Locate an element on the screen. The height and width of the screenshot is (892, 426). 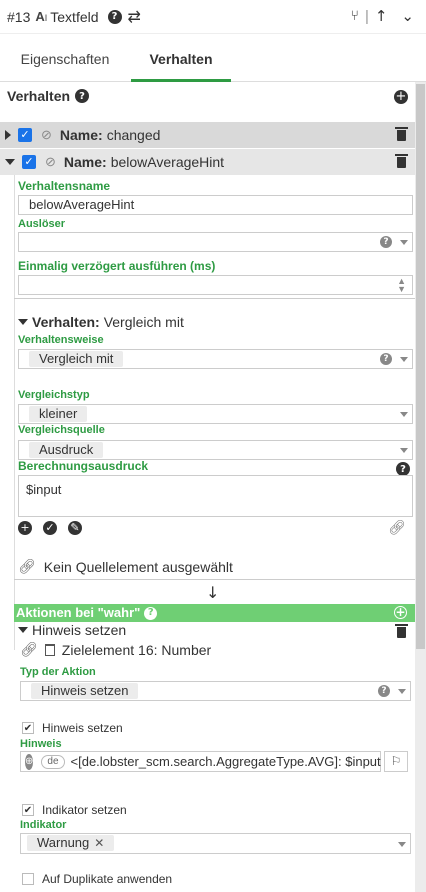
arrow-up-icon: ↑ is located at coordinates (381, 16).